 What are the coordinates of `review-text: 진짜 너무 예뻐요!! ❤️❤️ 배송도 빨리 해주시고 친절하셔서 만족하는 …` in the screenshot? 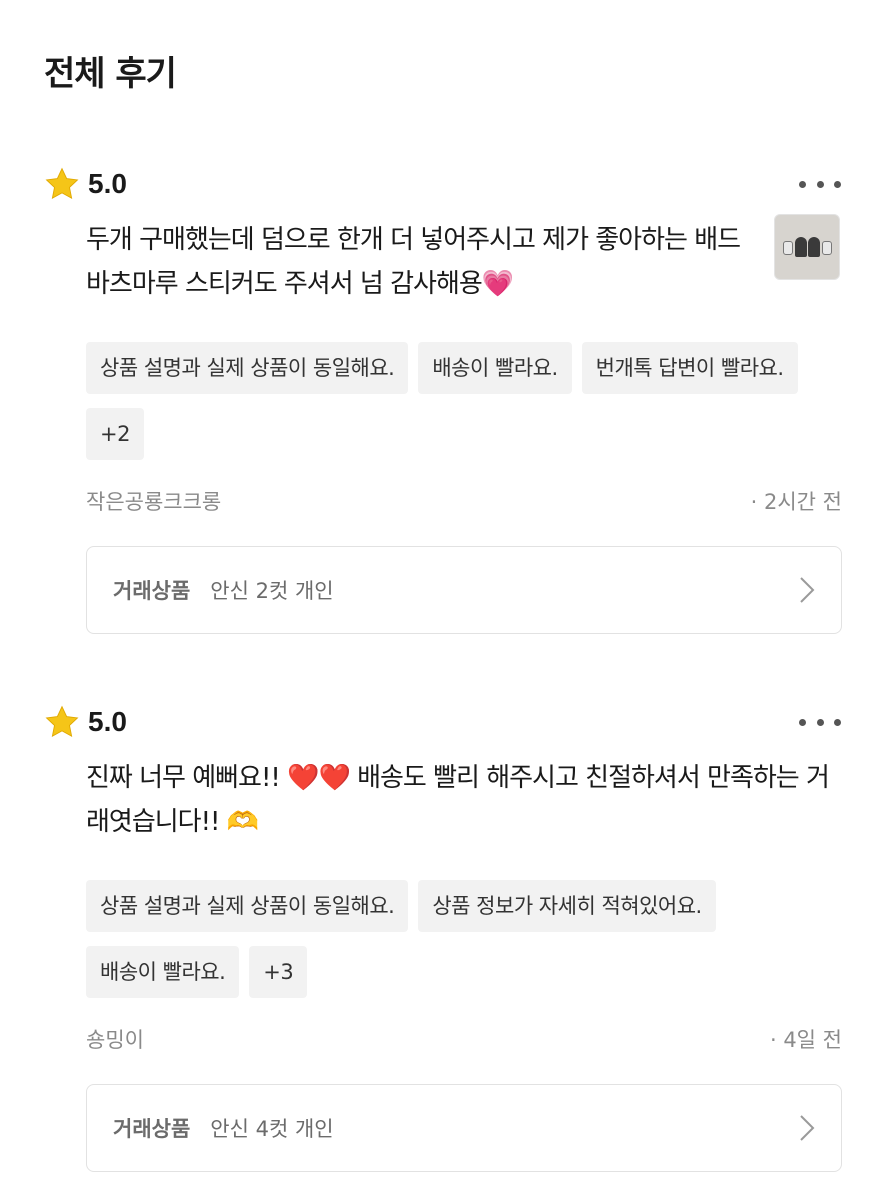 It's located at (458, 800).